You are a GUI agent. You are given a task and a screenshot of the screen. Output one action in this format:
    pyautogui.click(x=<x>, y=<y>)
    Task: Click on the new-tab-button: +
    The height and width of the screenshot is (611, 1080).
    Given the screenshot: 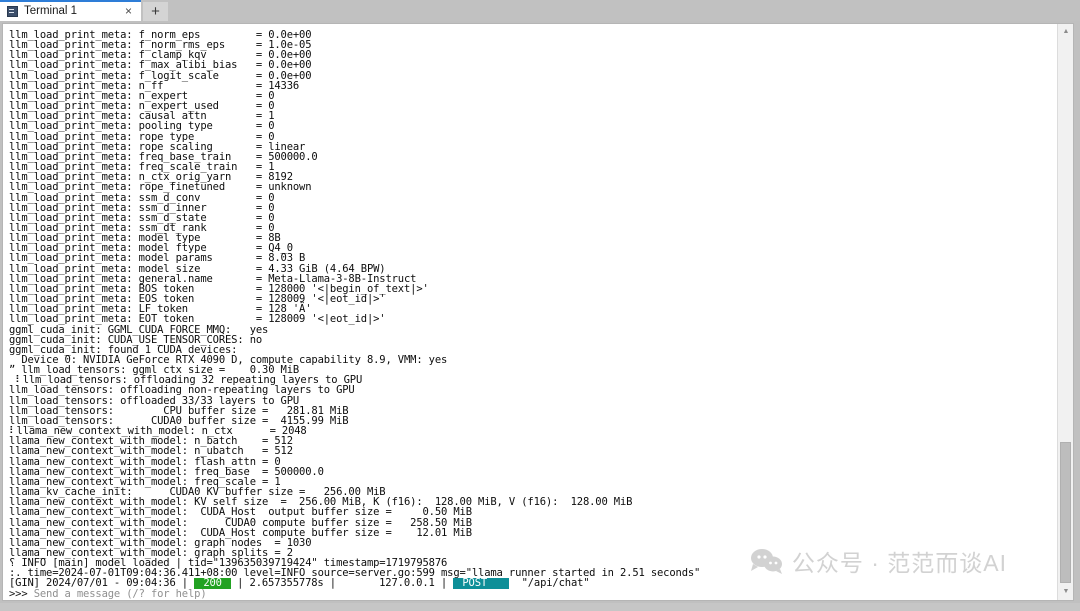 What is the action you would take?
    pyautogui.click(x=155, y=11)
    